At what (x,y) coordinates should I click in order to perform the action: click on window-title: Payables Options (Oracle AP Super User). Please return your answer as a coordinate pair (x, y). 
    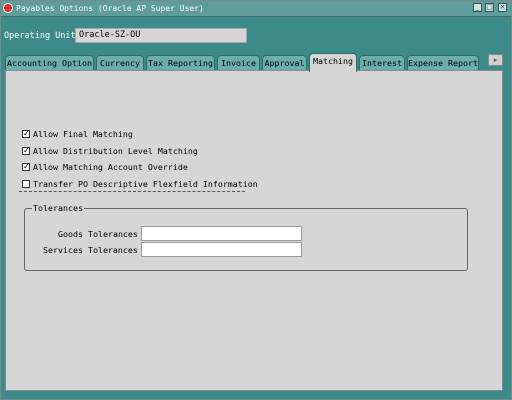
    Looking at the image, I should click on (110, 8).